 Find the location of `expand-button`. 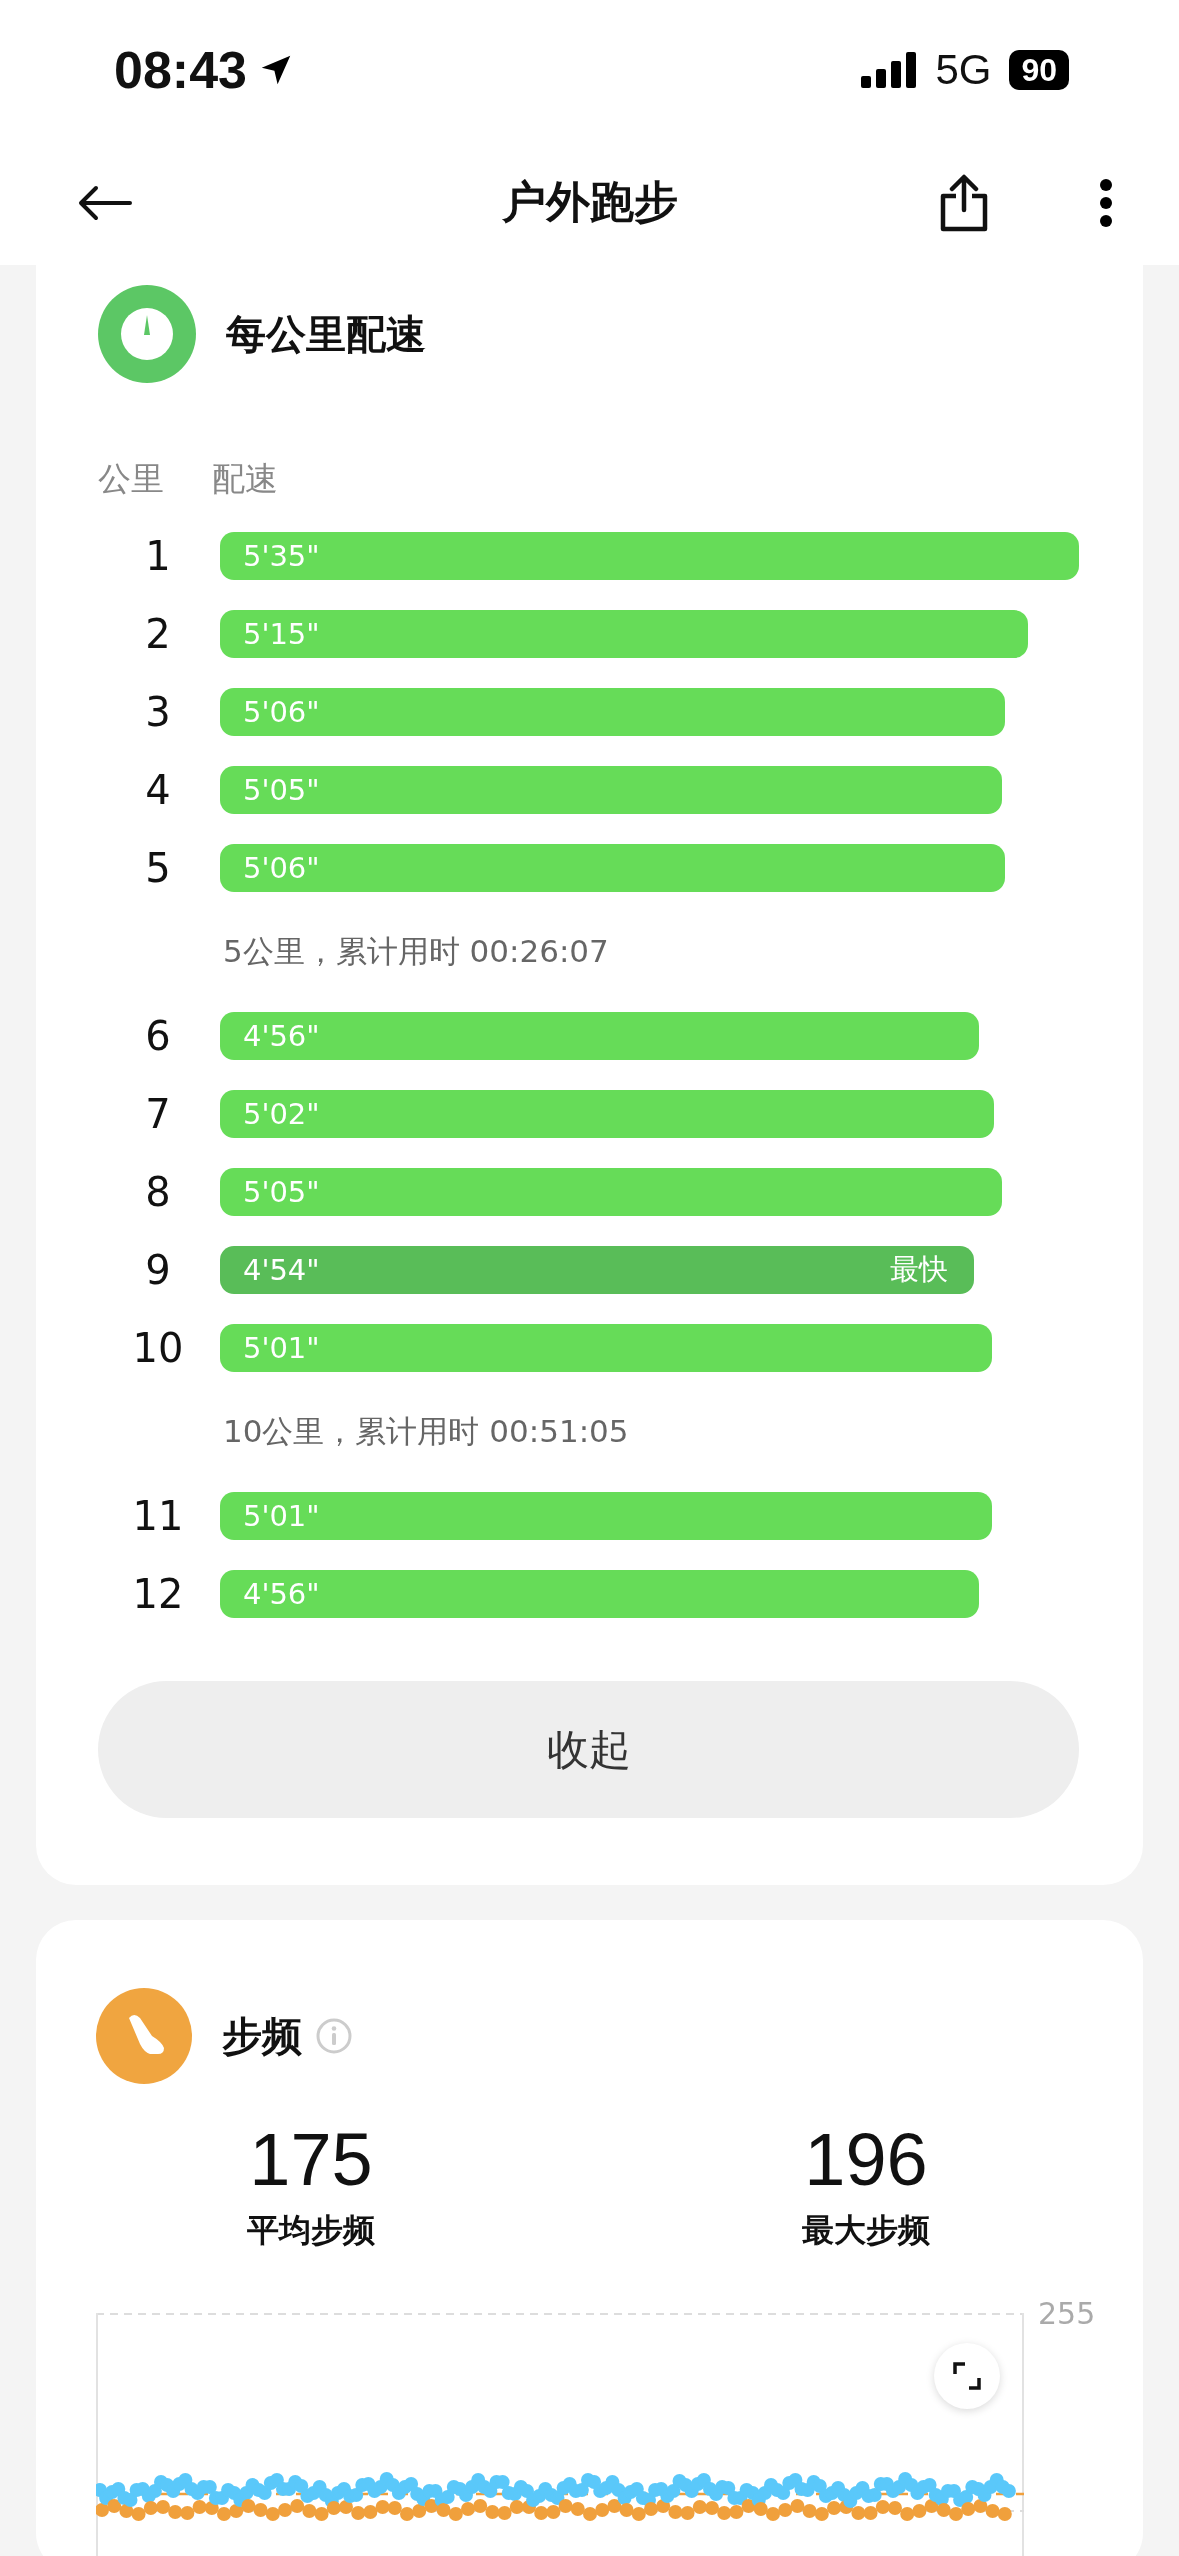

expand-button is located at coordinates (967, 2376).